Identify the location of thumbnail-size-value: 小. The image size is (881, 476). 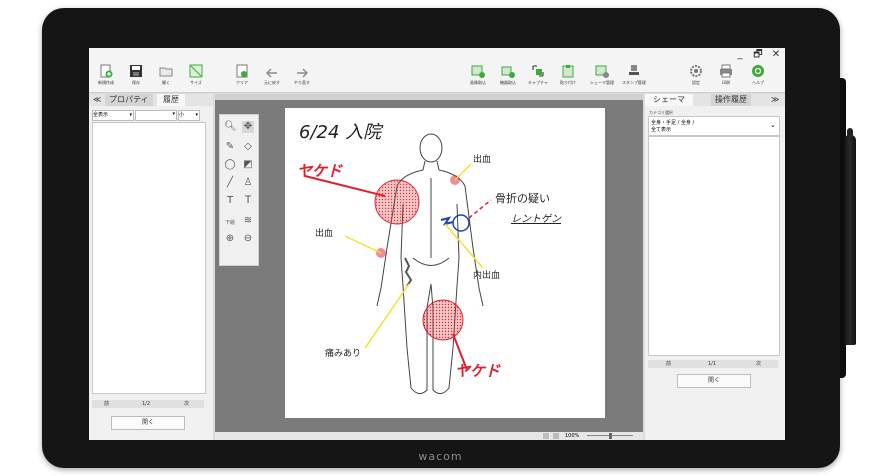
(182, 115).